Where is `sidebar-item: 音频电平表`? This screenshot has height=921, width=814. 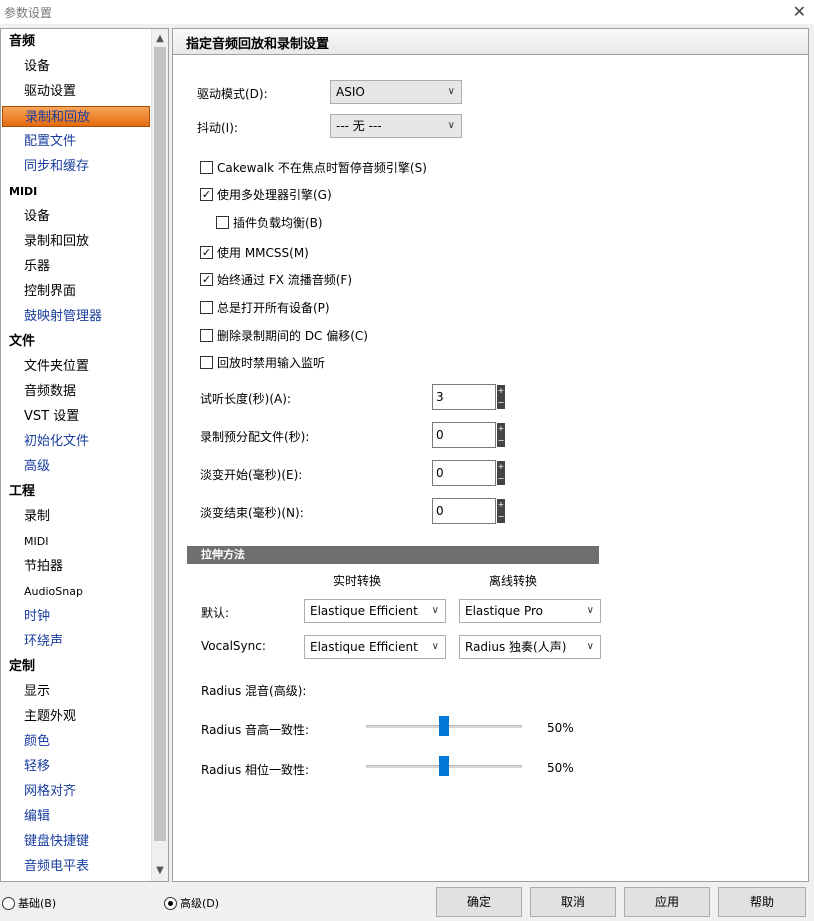 sidebar-item: 音频电平表 is located at coordinates (76, 866).